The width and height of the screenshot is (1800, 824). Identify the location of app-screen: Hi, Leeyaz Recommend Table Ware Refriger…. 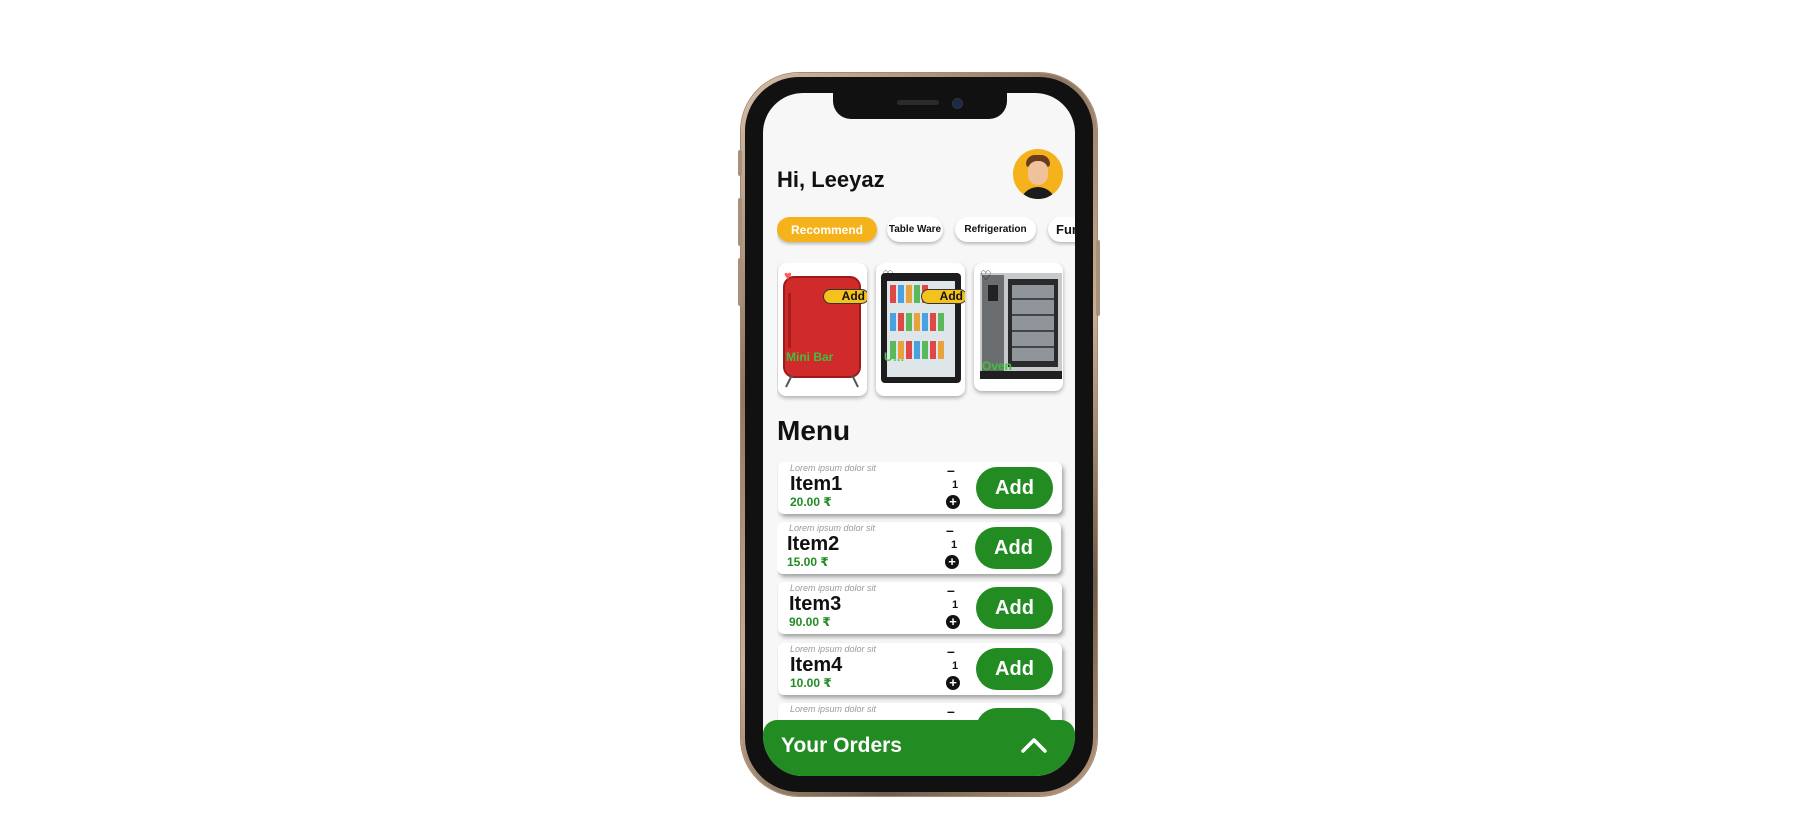
(919, 434).